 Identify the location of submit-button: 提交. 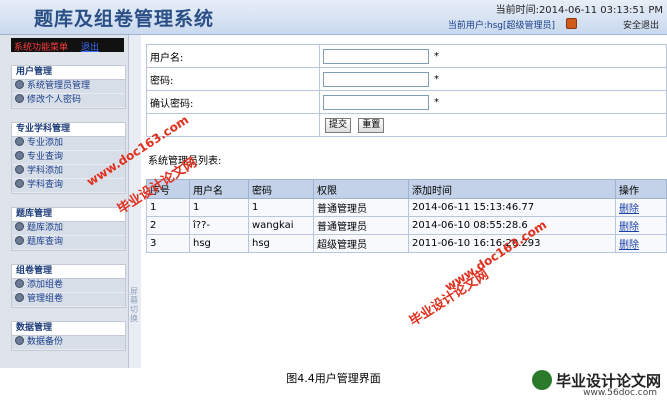
(338, 125).